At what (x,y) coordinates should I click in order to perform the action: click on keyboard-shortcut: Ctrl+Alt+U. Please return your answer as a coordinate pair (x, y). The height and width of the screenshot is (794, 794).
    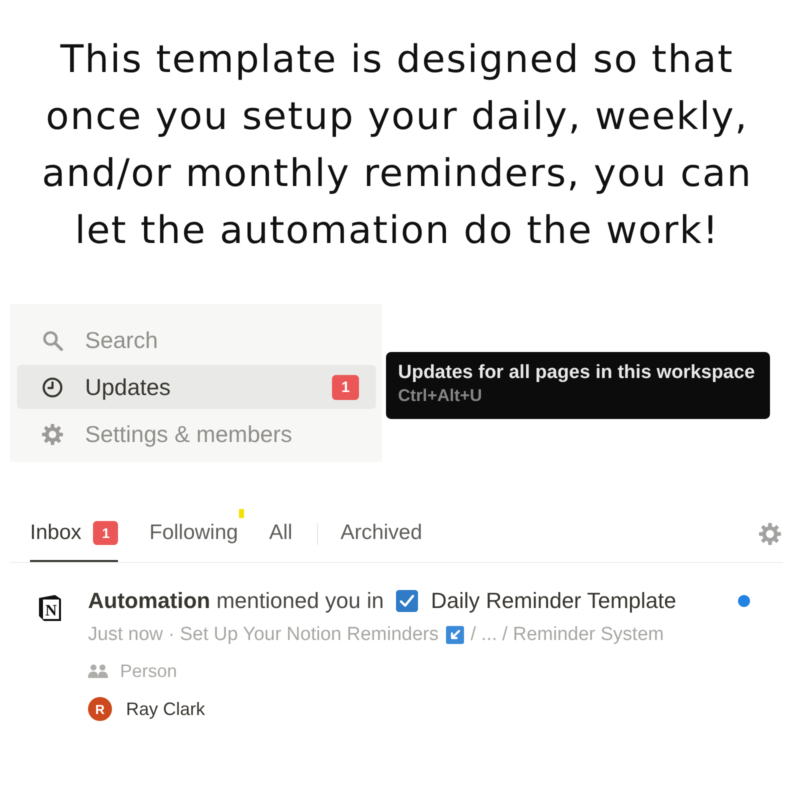
    Looking at the image, I should click on (441, 396).